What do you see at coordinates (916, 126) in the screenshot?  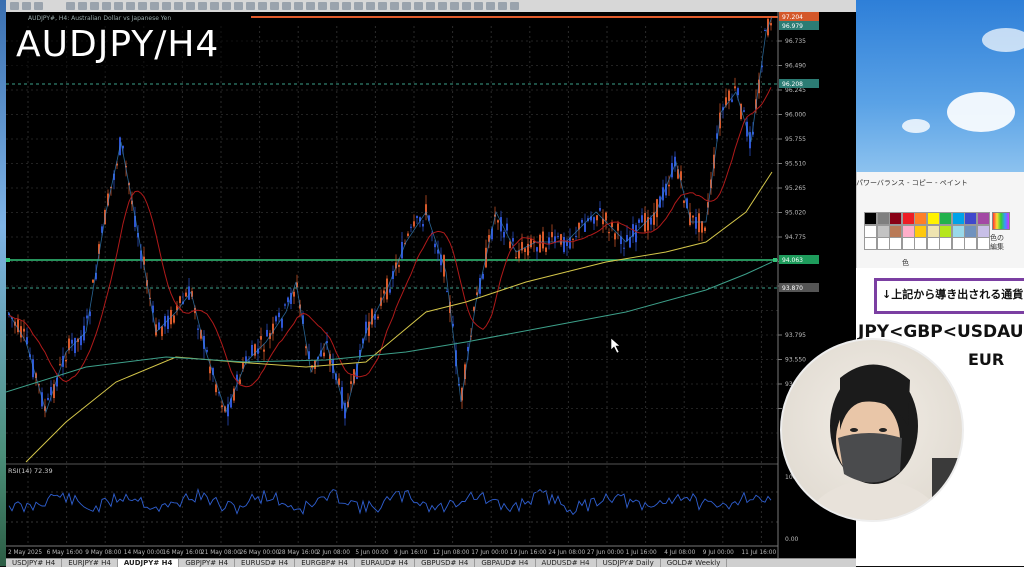 I see `cloud` at bounding box center [916, 126].